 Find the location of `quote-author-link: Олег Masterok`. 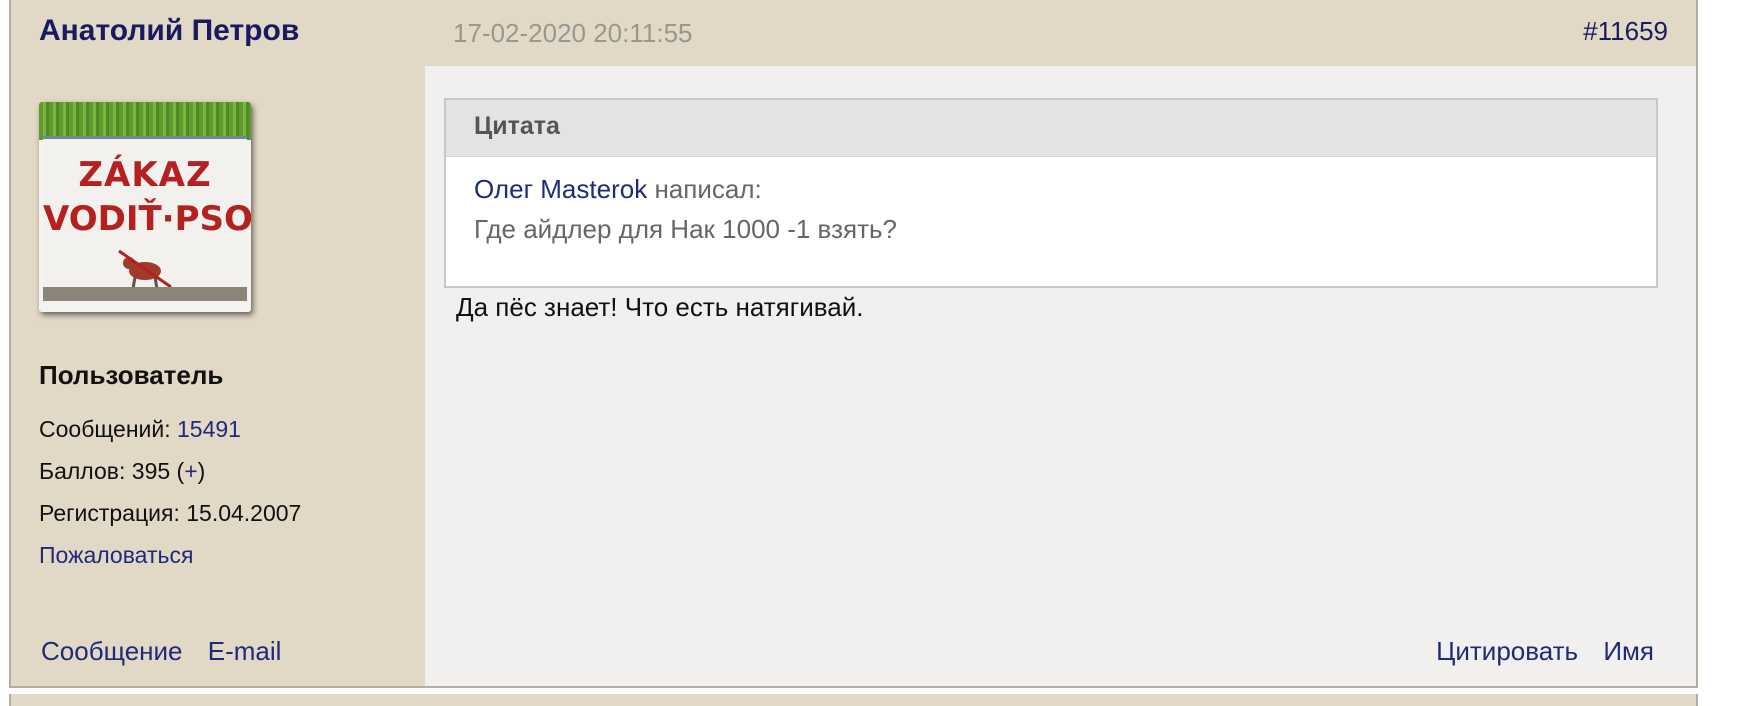

quote-author-link: Олег Masterok is located at coordinates (560, 189).